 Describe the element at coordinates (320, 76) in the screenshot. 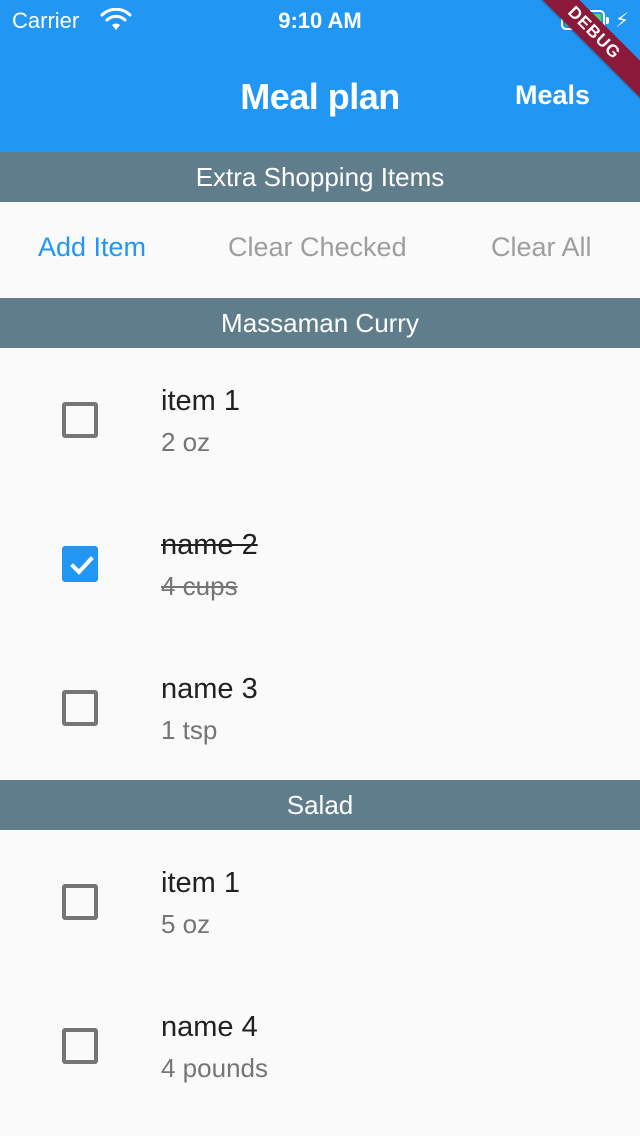

I see `app-bar: Carrier 9:10 AM ⚡ Meal plan Meals` at that location.